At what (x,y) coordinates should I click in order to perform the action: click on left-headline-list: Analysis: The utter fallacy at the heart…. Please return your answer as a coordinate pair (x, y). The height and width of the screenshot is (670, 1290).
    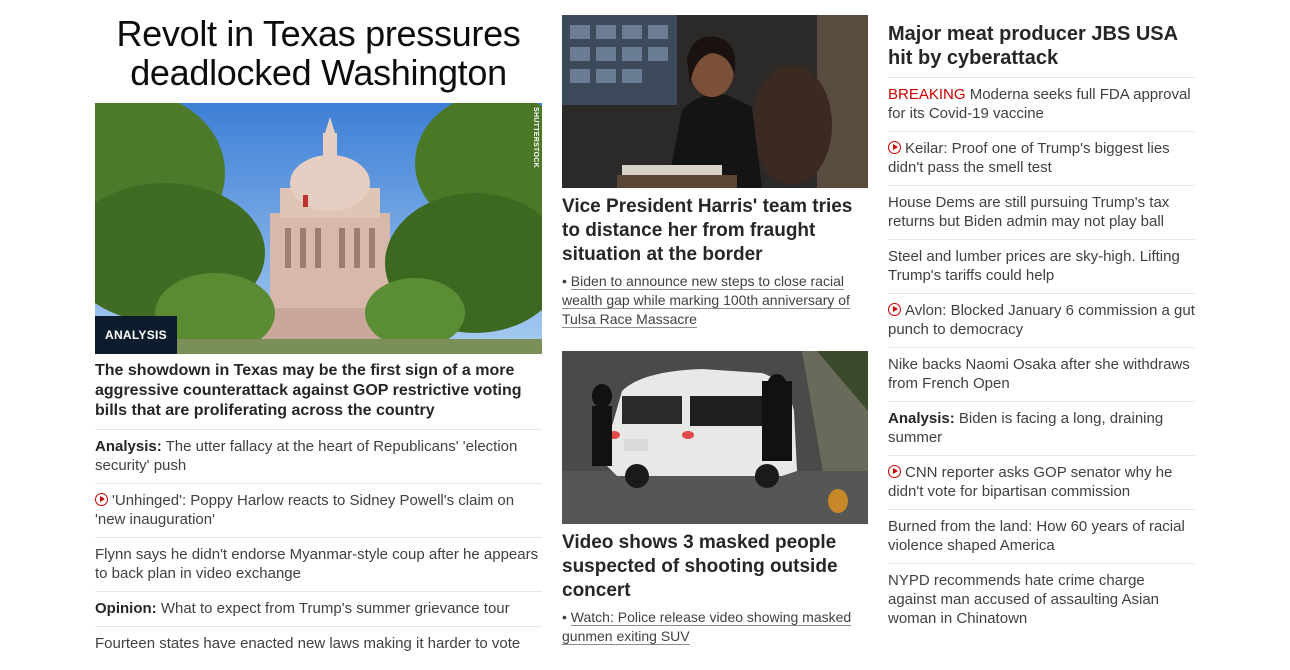
    Looking at the image, I should click on (318, 545).